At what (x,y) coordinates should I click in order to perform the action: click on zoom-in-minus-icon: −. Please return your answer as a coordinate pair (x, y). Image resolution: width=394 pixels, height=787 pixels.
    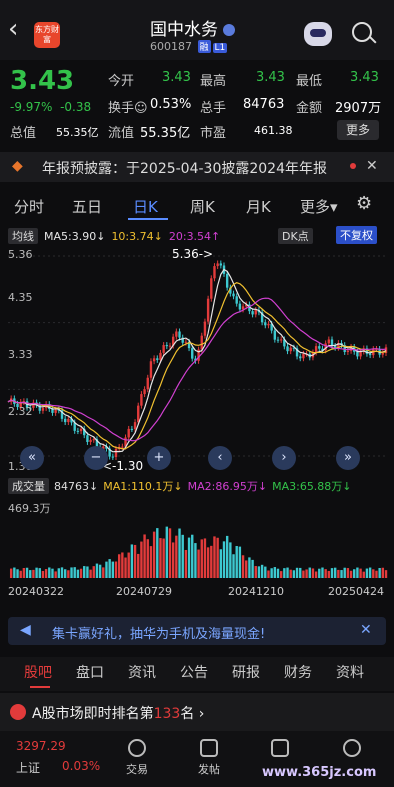
    Looking at the image, I should click on (96, 458).